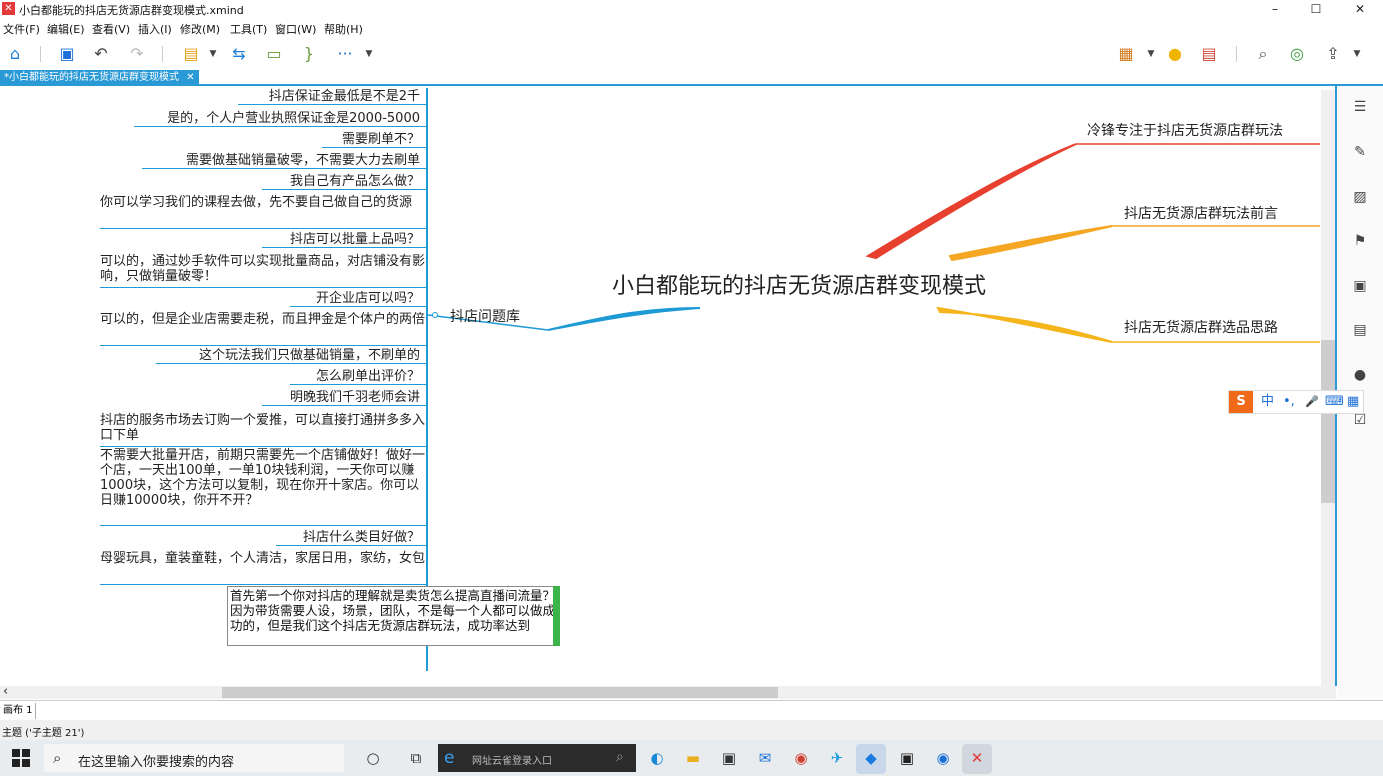 This screenshot has height=776, width=1383. I want to click on subtopic: 抖店保证金最低是不是2千, so click(332, 97).